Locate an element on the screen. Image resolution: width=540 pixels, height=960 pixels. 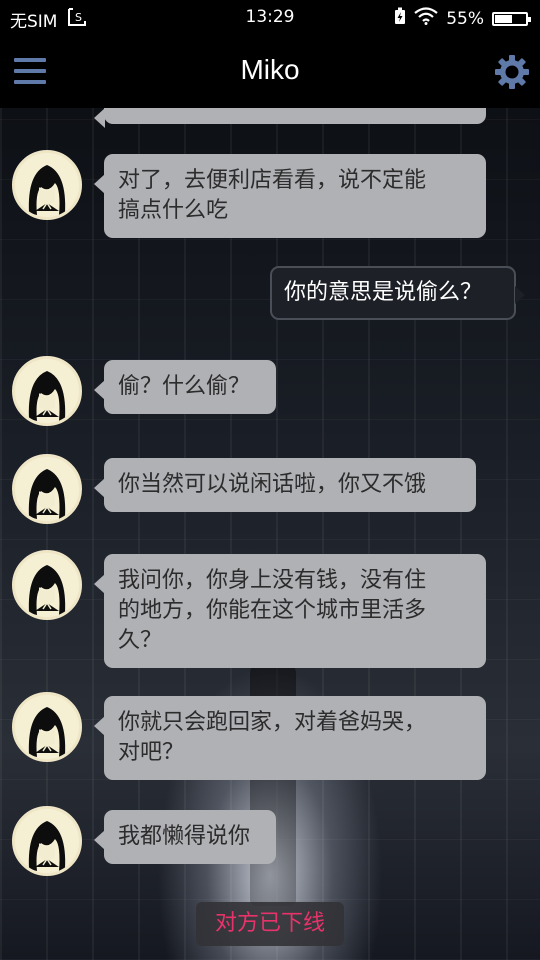
battery-icon is located at coordinates (511, 18).